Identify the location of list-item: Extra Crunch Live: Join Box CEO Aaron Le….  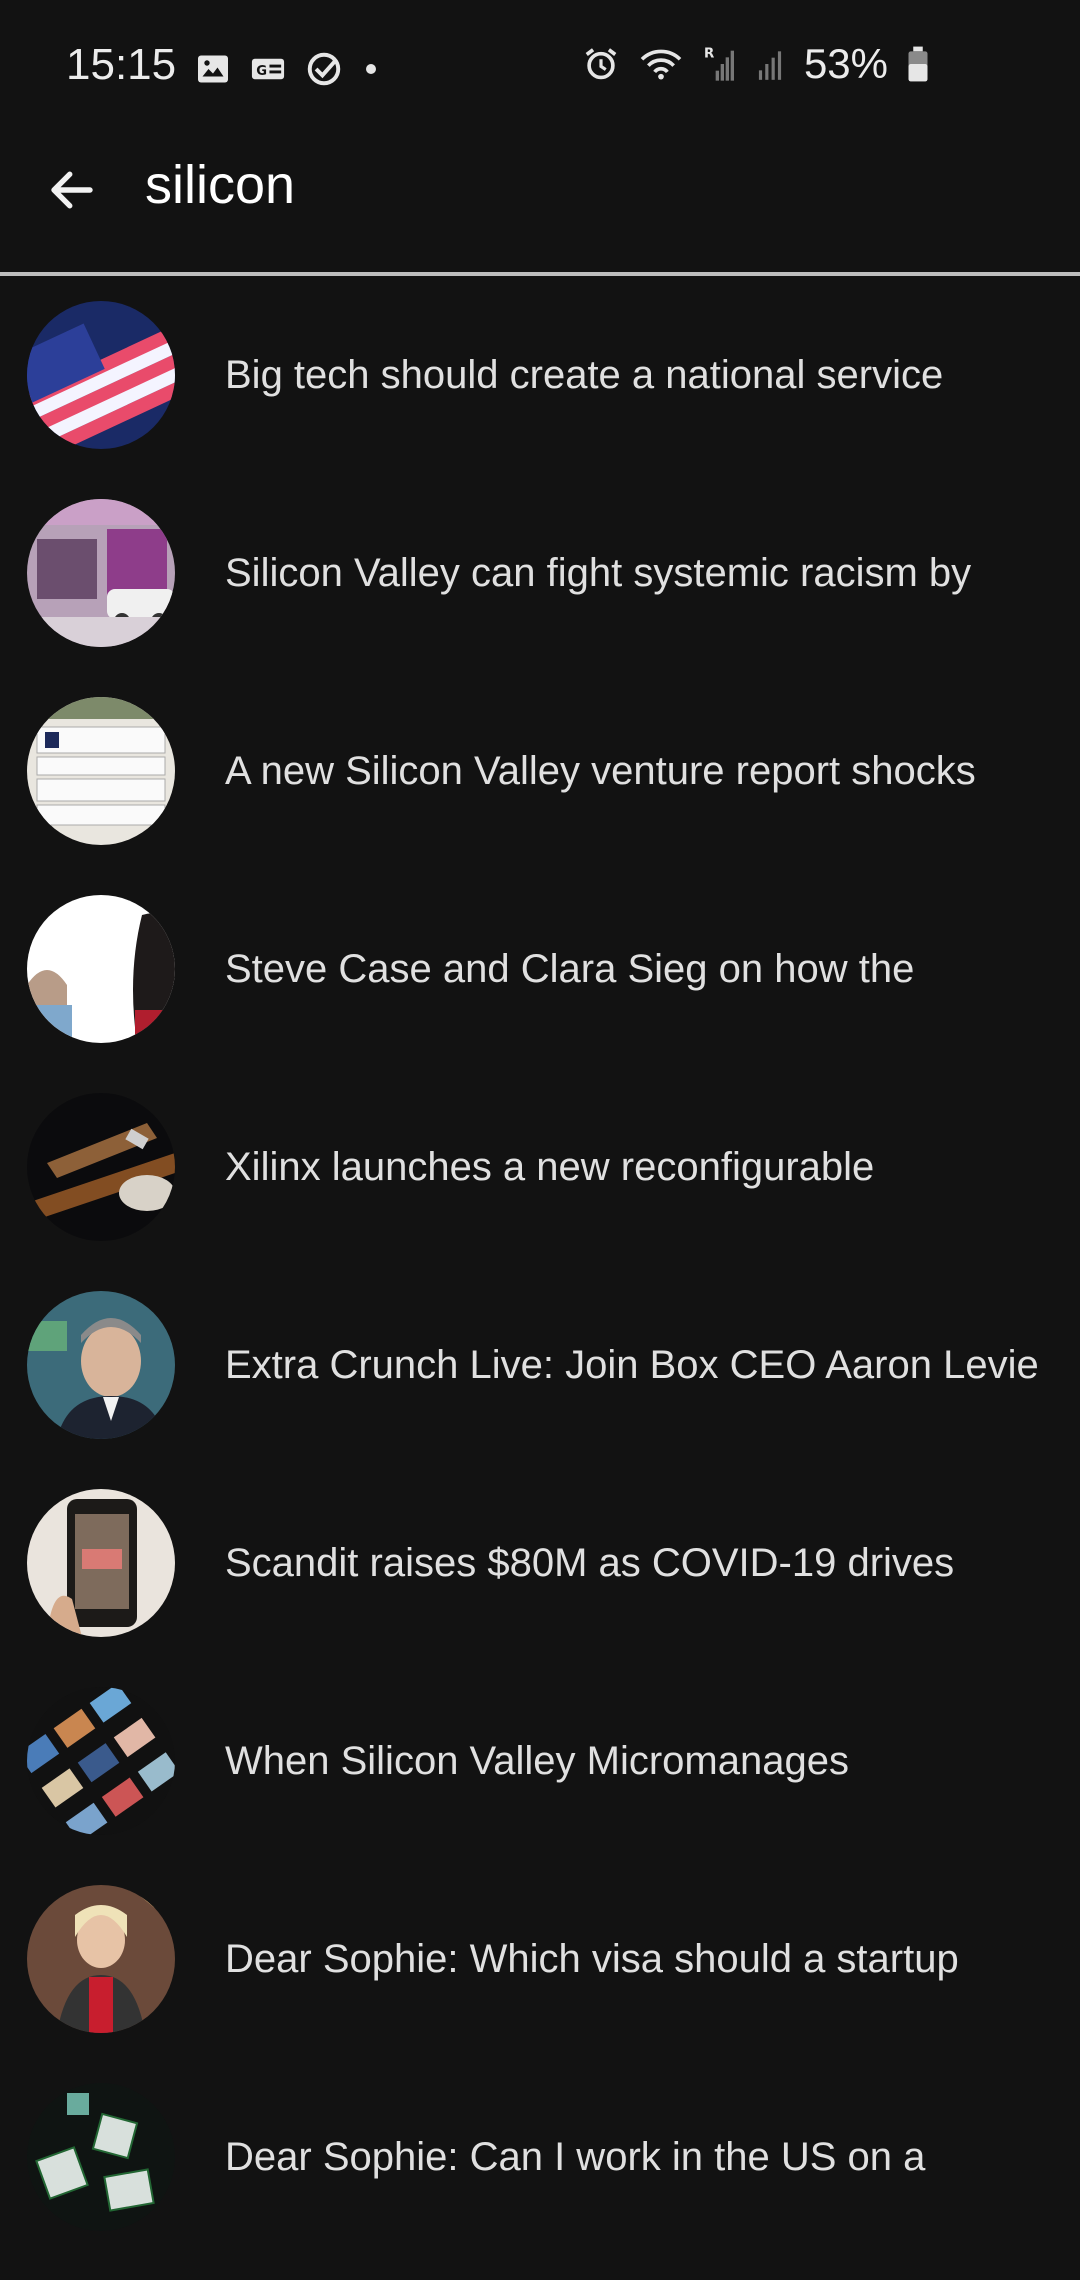
(540, 1365).